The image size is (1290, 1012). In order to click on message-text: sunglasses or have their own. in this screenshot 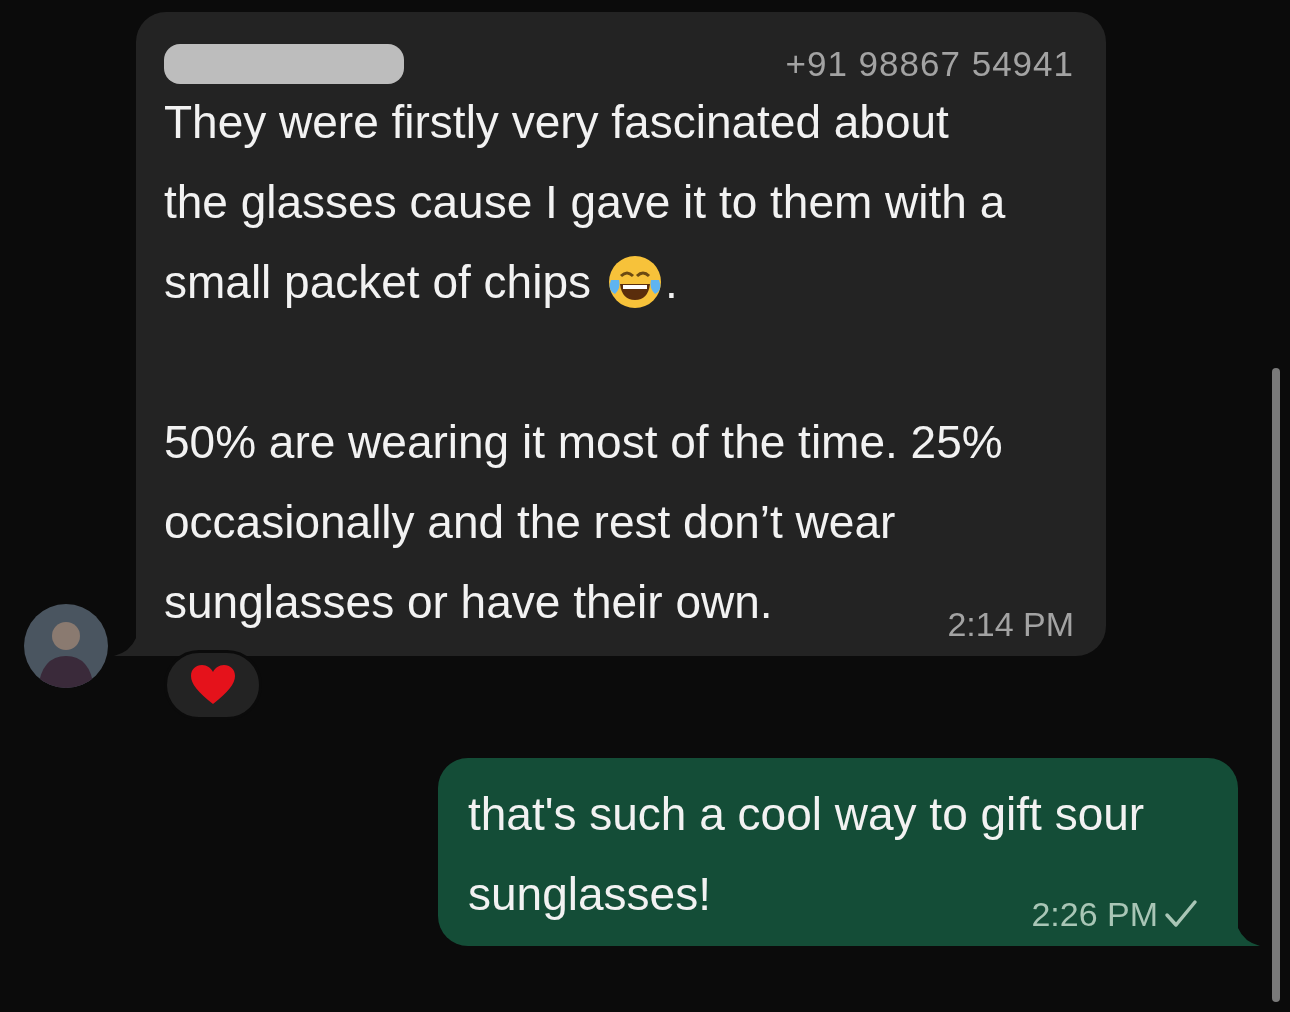, I will do `click(468, 602)`.